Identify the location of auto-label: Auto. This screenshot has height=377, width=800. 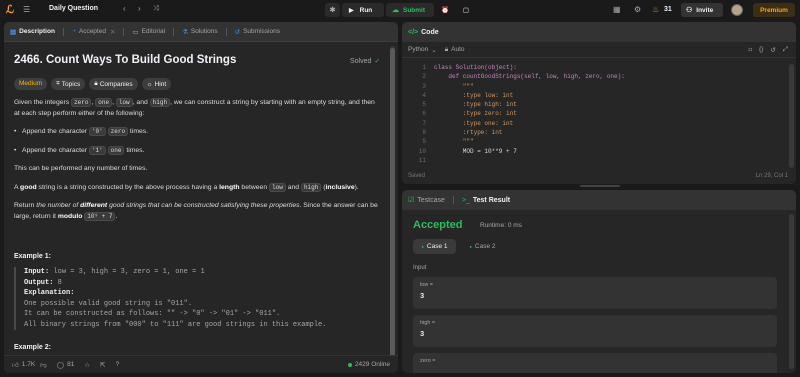
(457, 49).